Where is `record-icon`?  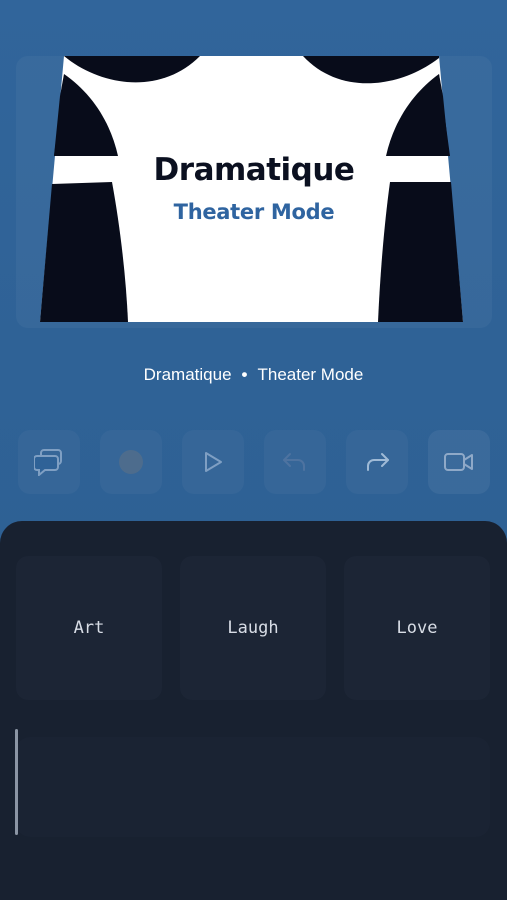
record-icon is located at coordinates (131, 462).